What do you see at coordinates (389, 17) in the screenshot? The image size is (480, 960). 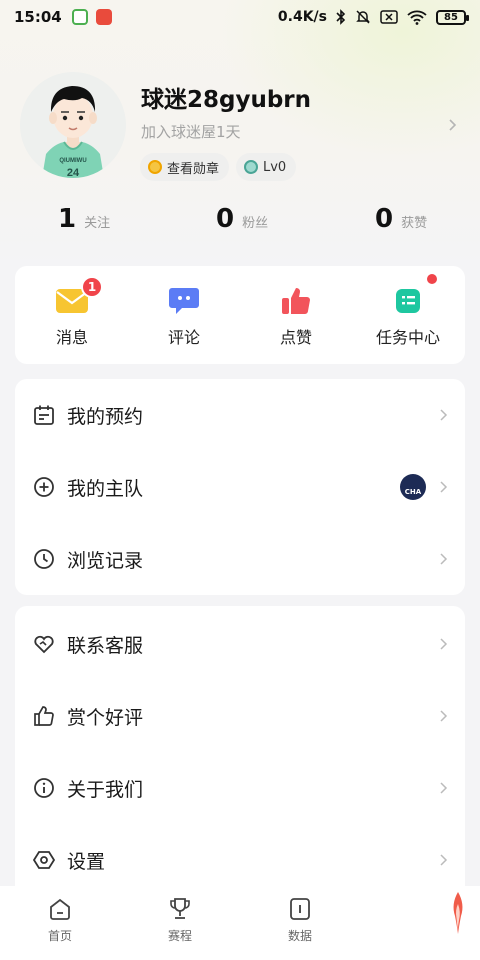 I see `no-sim-icon` at bounding box center [389, 17].